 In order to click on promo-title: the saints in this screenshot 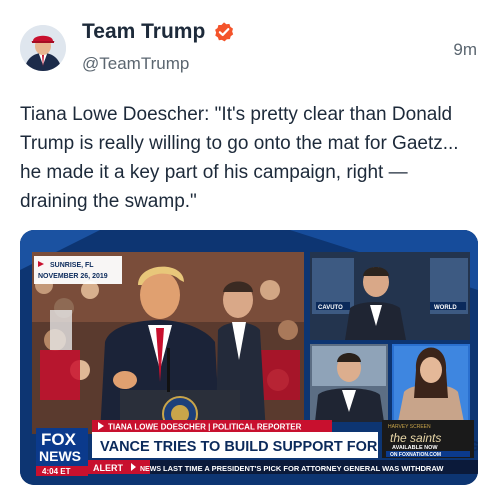, I will do `click(415, 438)`.